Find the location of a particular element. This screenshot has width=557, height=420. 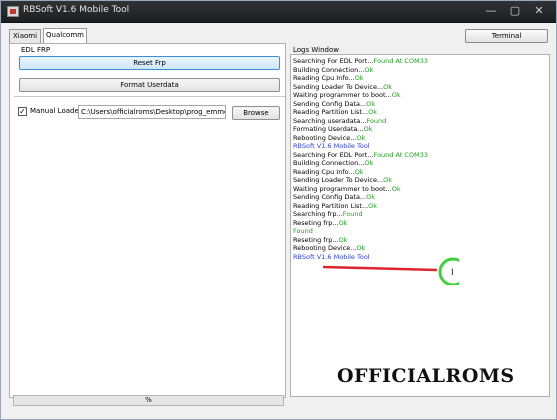

edl-frp-group-label: EDL FRP is located at coordinates (36, 50).